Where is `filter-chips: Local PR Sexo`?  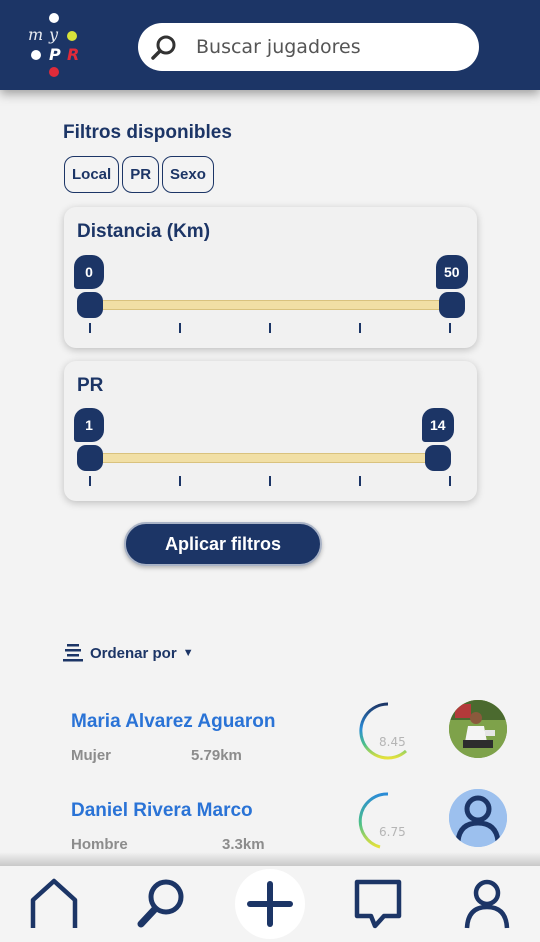
filter-chips: Local PR Sexo is located at coordinates (139, 174).